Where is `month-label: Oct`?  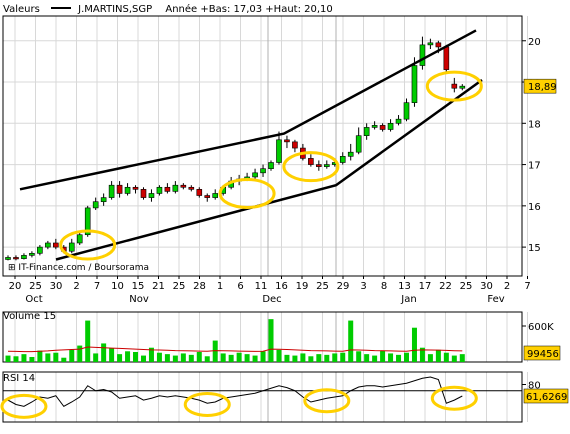 month-label: Oct is located at coordinates (33, 299).